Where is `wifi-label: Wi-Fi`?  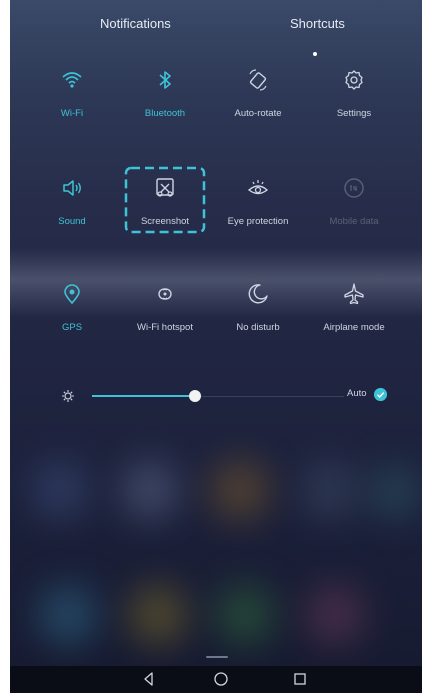 wifi-label: Wi-Fi is located at coordinates (72, 113).